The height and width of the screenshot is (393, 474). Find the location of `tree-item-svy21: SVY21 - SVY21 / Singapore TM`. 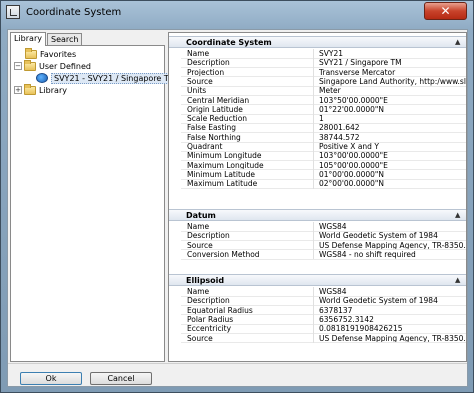

tree-item-svy21: SVY21 - SVY21 / Singapore TM is located at coordinates (107, 78).